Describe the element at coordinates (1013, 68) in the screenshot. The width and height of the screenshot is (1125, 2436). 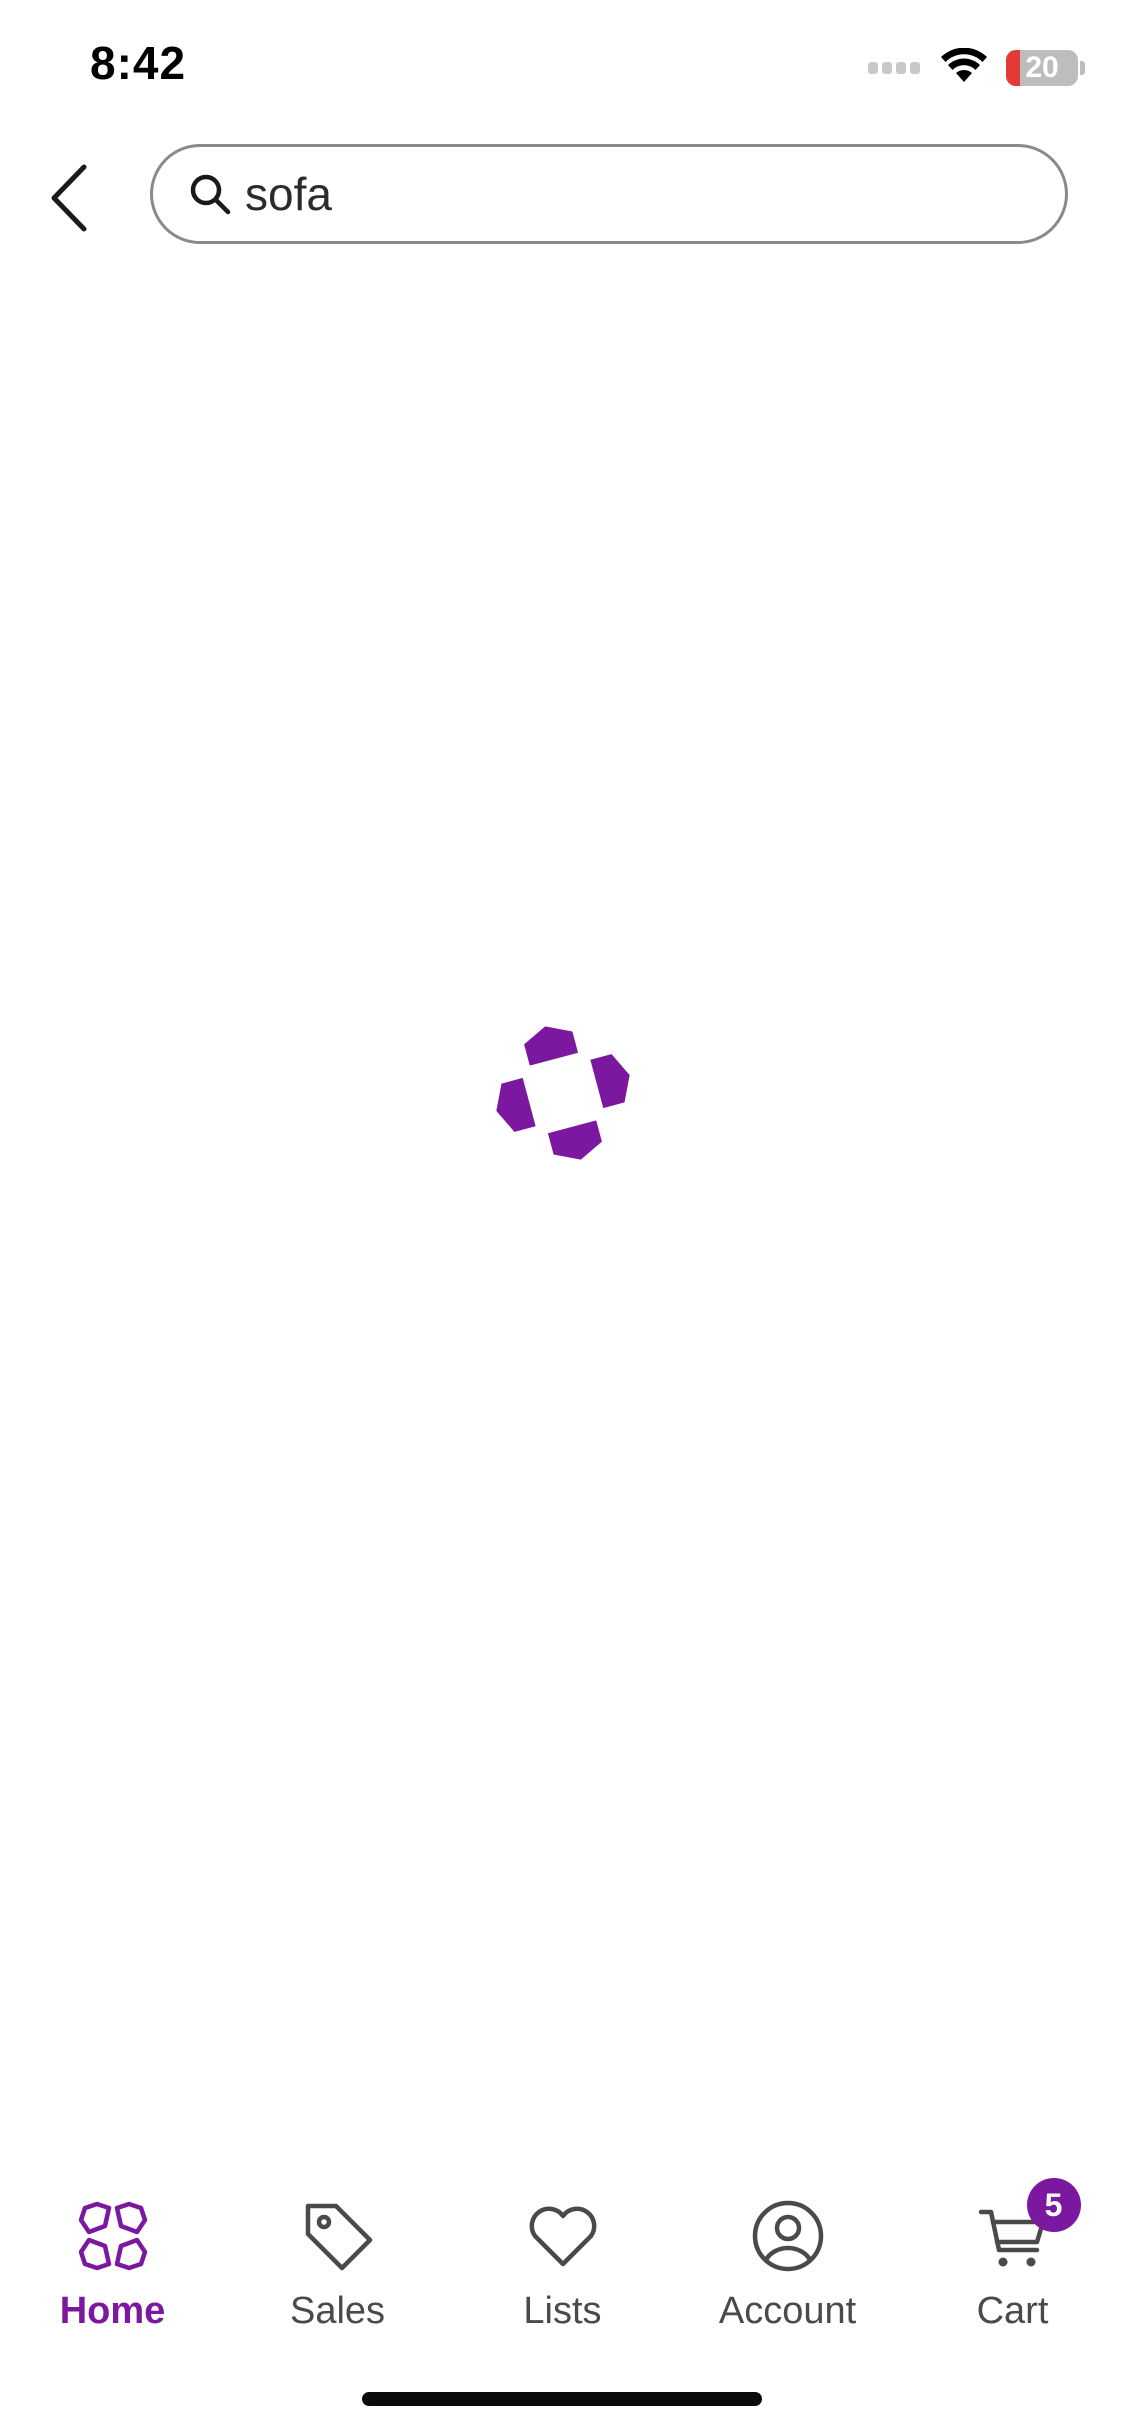
I see `battery-fill` at that location.